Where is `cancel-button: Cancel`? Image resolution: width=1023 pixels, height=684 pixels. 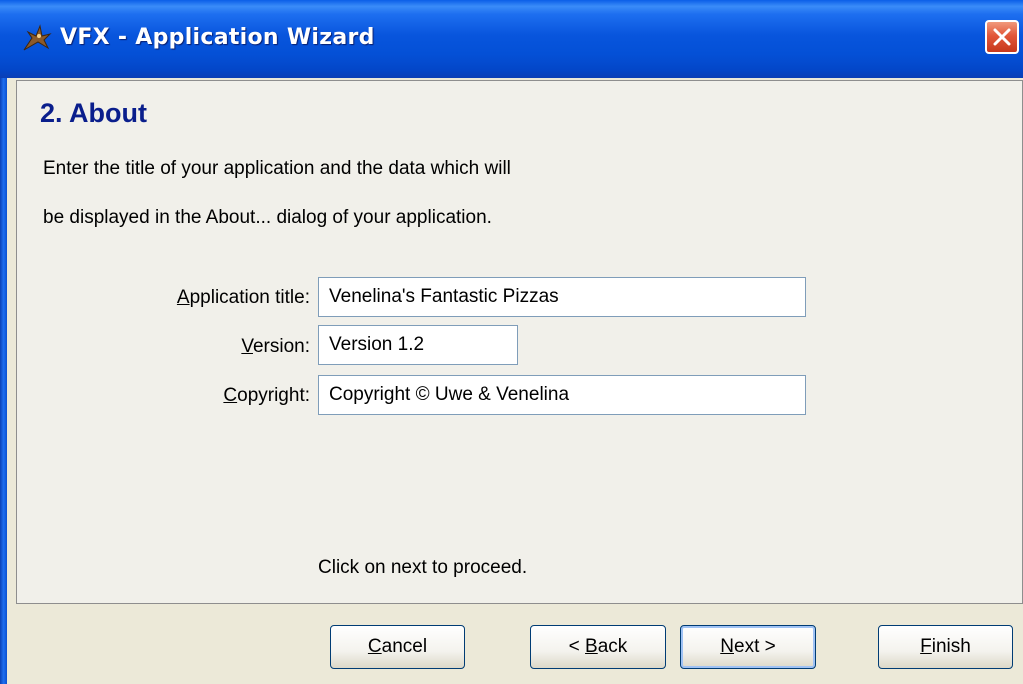 cancel-button: Cancel is located at coordinates (397, 647).